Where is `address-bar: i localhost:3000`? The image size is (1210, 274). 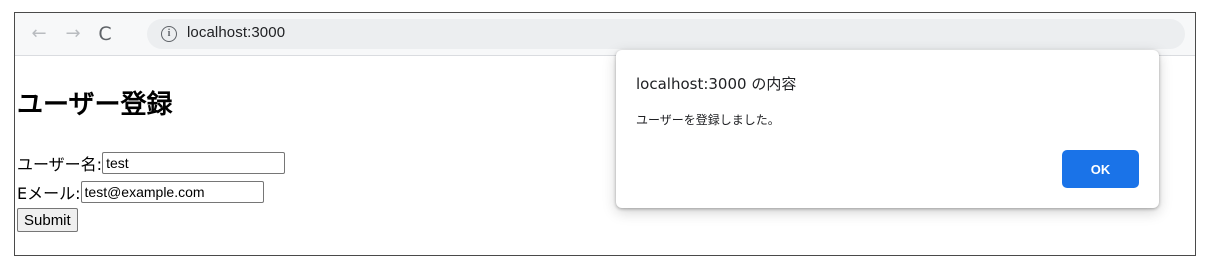 address-bar: i localhost:3000 is located at coordinates (666, 34).